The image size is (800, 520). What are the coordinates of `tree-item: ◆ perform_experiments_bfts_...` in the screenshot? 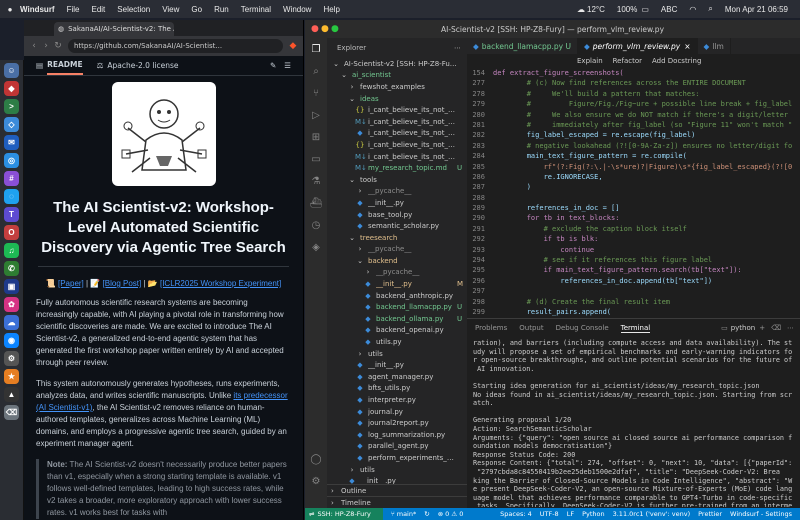 It's located at (397, 458).